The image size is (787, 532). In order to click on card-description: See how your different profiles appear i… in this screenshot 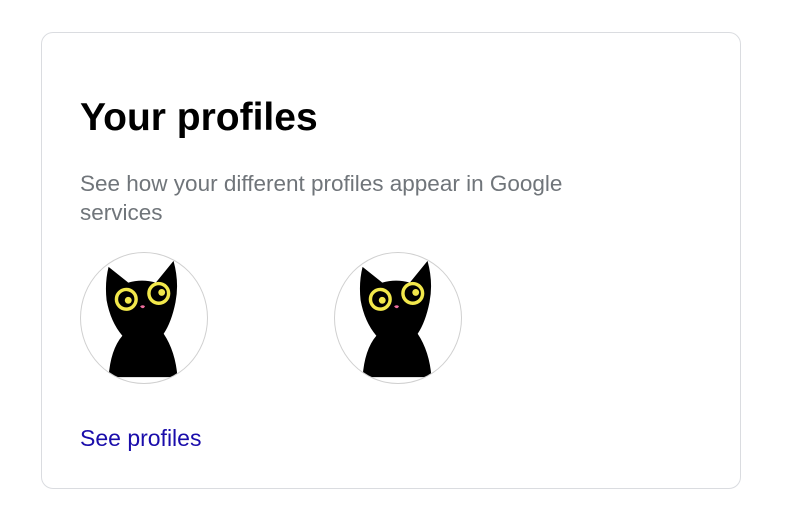, I will do `click(321, 198)`.